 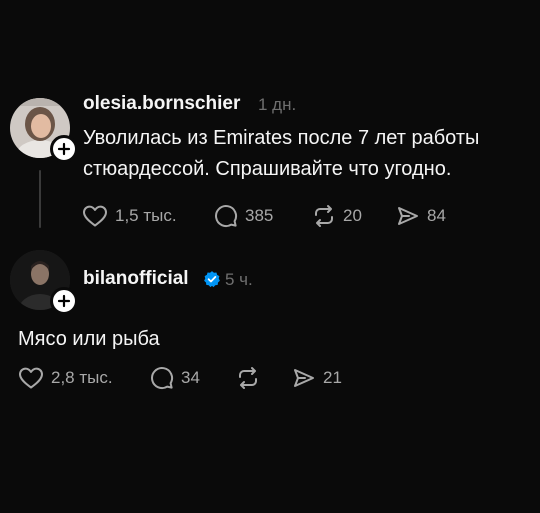 I want to click on like-button: 2,8 тыс., so click(x=65, y=378).